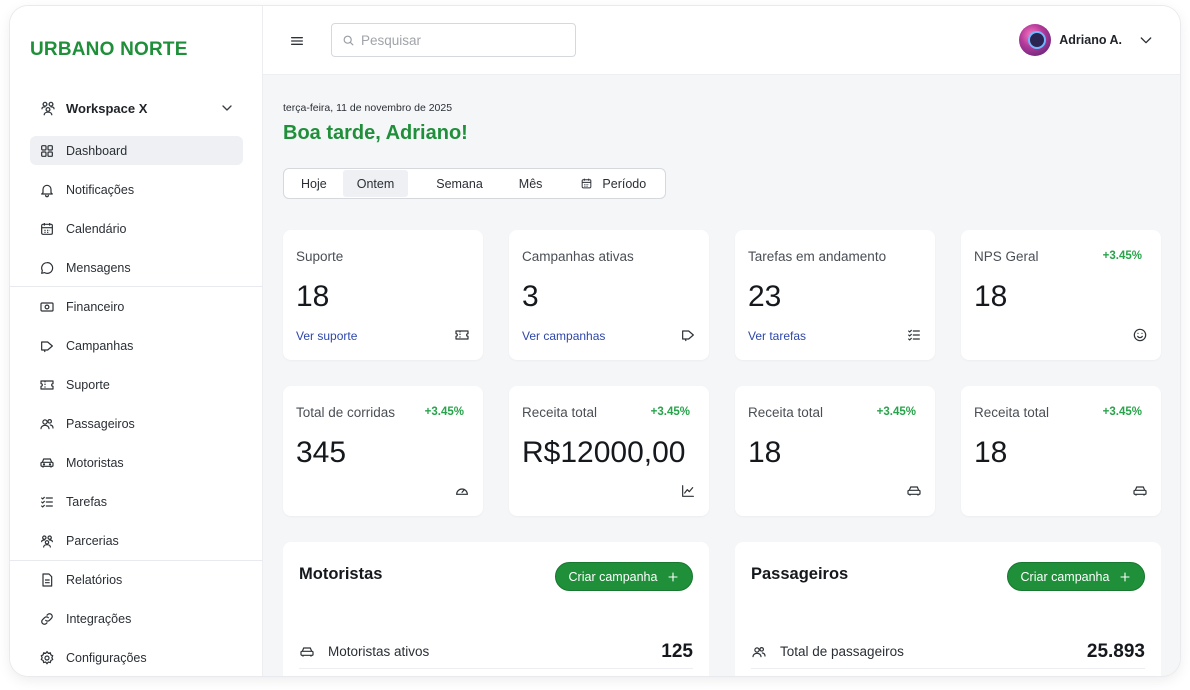 This screenshot has width=1190, height=690. Describe the element at coordinates (1090, 40) in the screenshot. I see `user-name: Adriano A.` at that location.